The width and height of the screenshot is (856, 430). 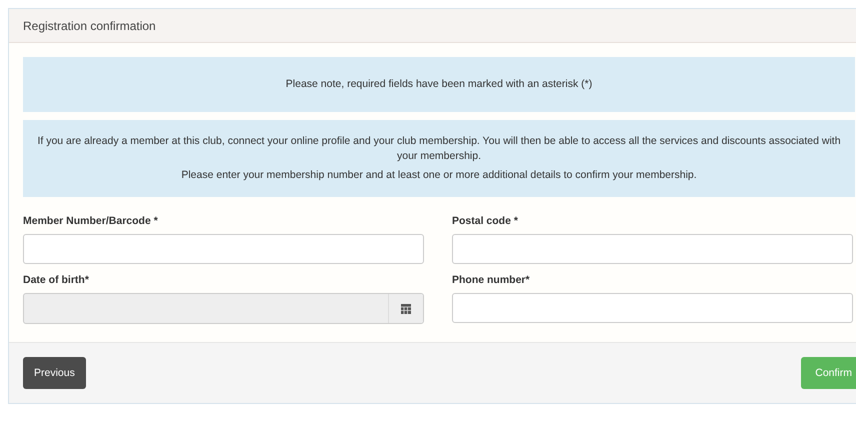 I want to click on notice-text: Please enter your membership number and at least one or more additional details to confirm your membership., so click(x=439, y=175).